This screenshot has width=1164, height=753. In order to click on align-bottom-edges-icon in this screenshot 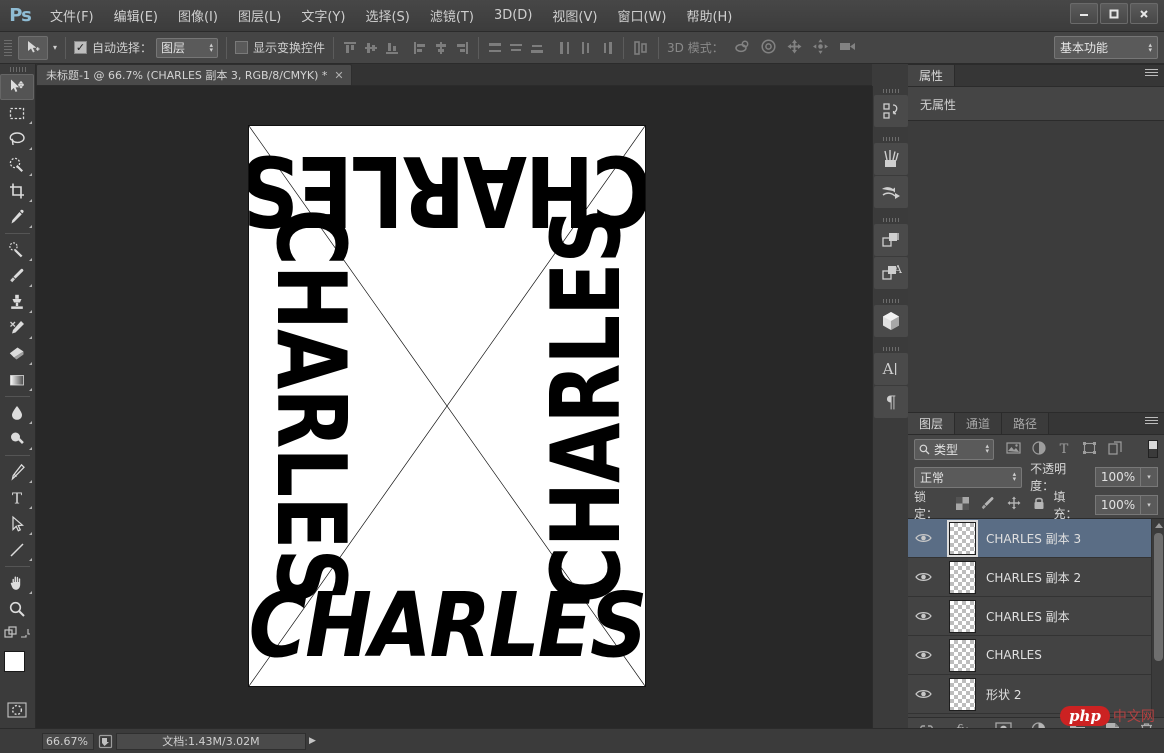, I will do `click(392, 48)`.